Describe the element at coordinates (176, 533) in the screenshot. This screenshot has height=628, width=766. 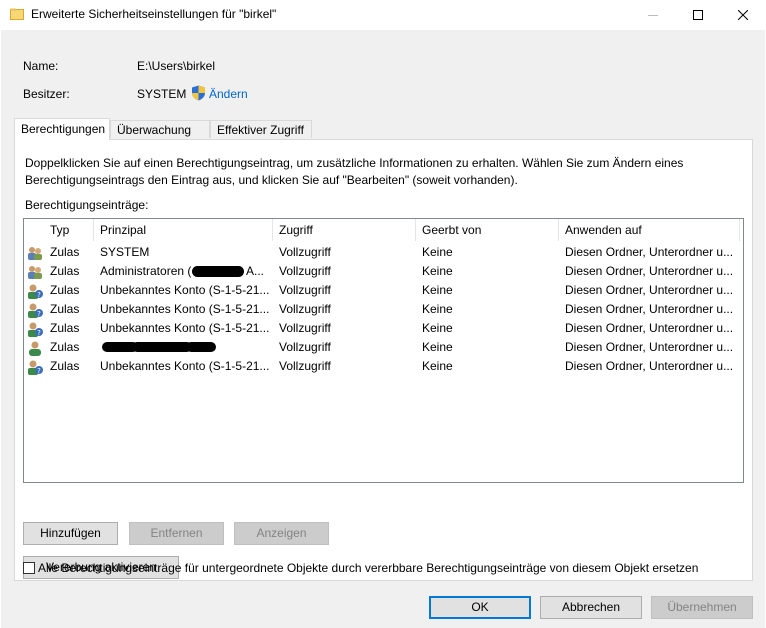
I see `remove-button: Entfernen` at that location.